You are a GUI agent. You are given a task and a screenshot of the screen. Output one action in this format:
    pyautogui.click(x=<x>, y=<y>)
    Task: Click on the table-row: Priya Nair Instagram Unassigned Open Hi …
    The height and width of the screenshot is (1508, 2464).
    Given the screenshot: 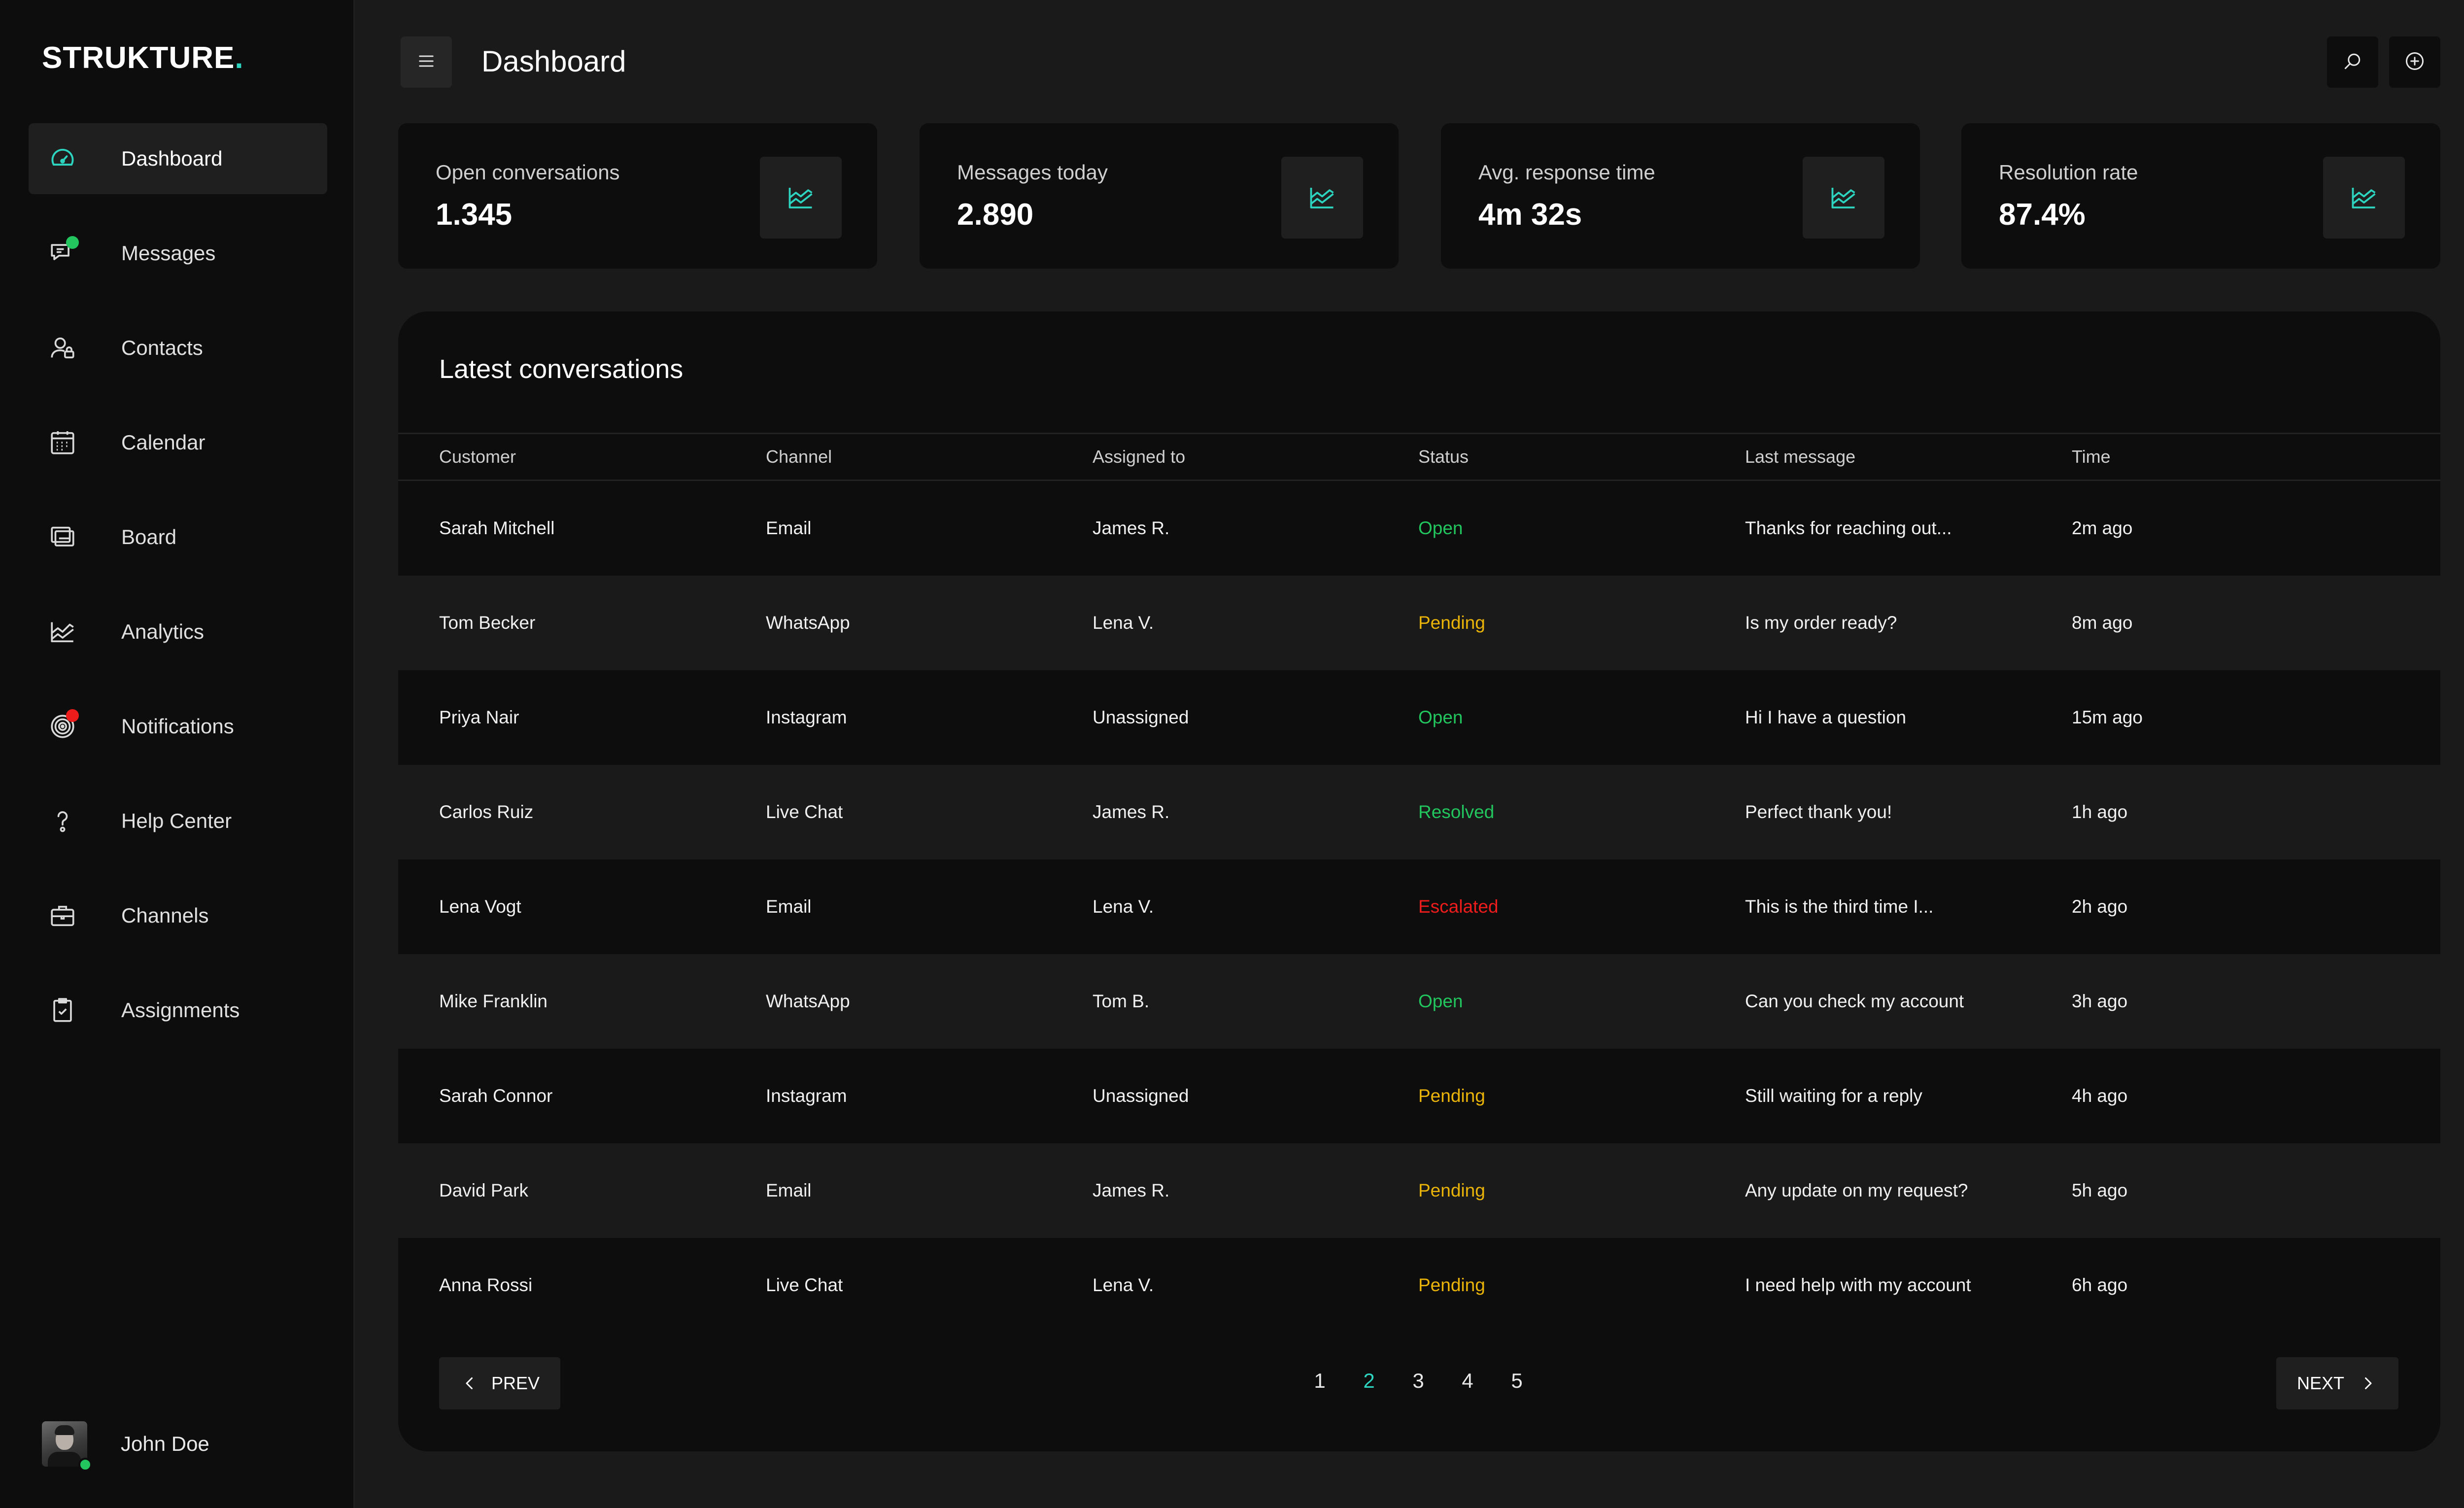 What is the action you would take?
    pyautogui.click(x=1419, y=717)
    